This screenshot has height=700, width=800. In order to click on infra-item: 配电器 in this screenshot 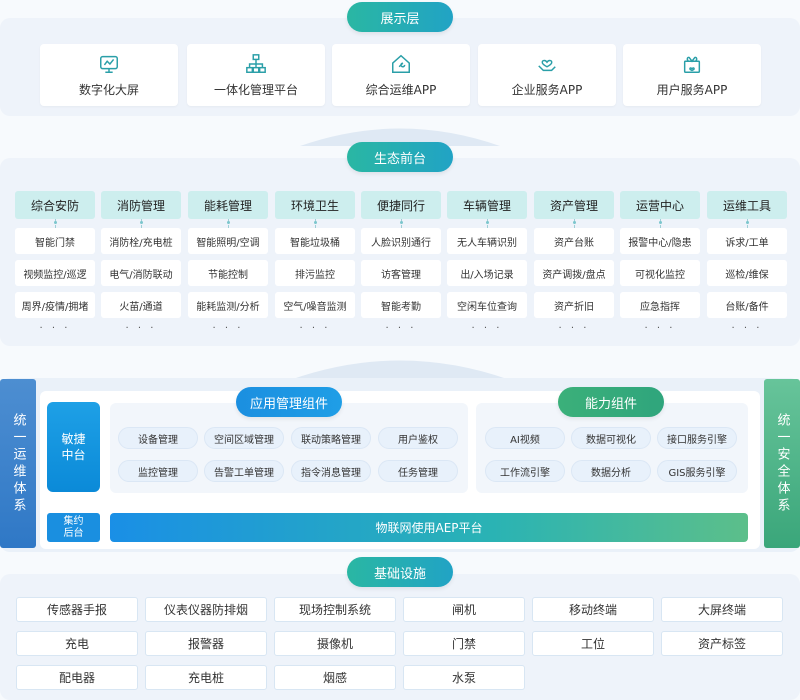, I will do `click(77, 677)`.